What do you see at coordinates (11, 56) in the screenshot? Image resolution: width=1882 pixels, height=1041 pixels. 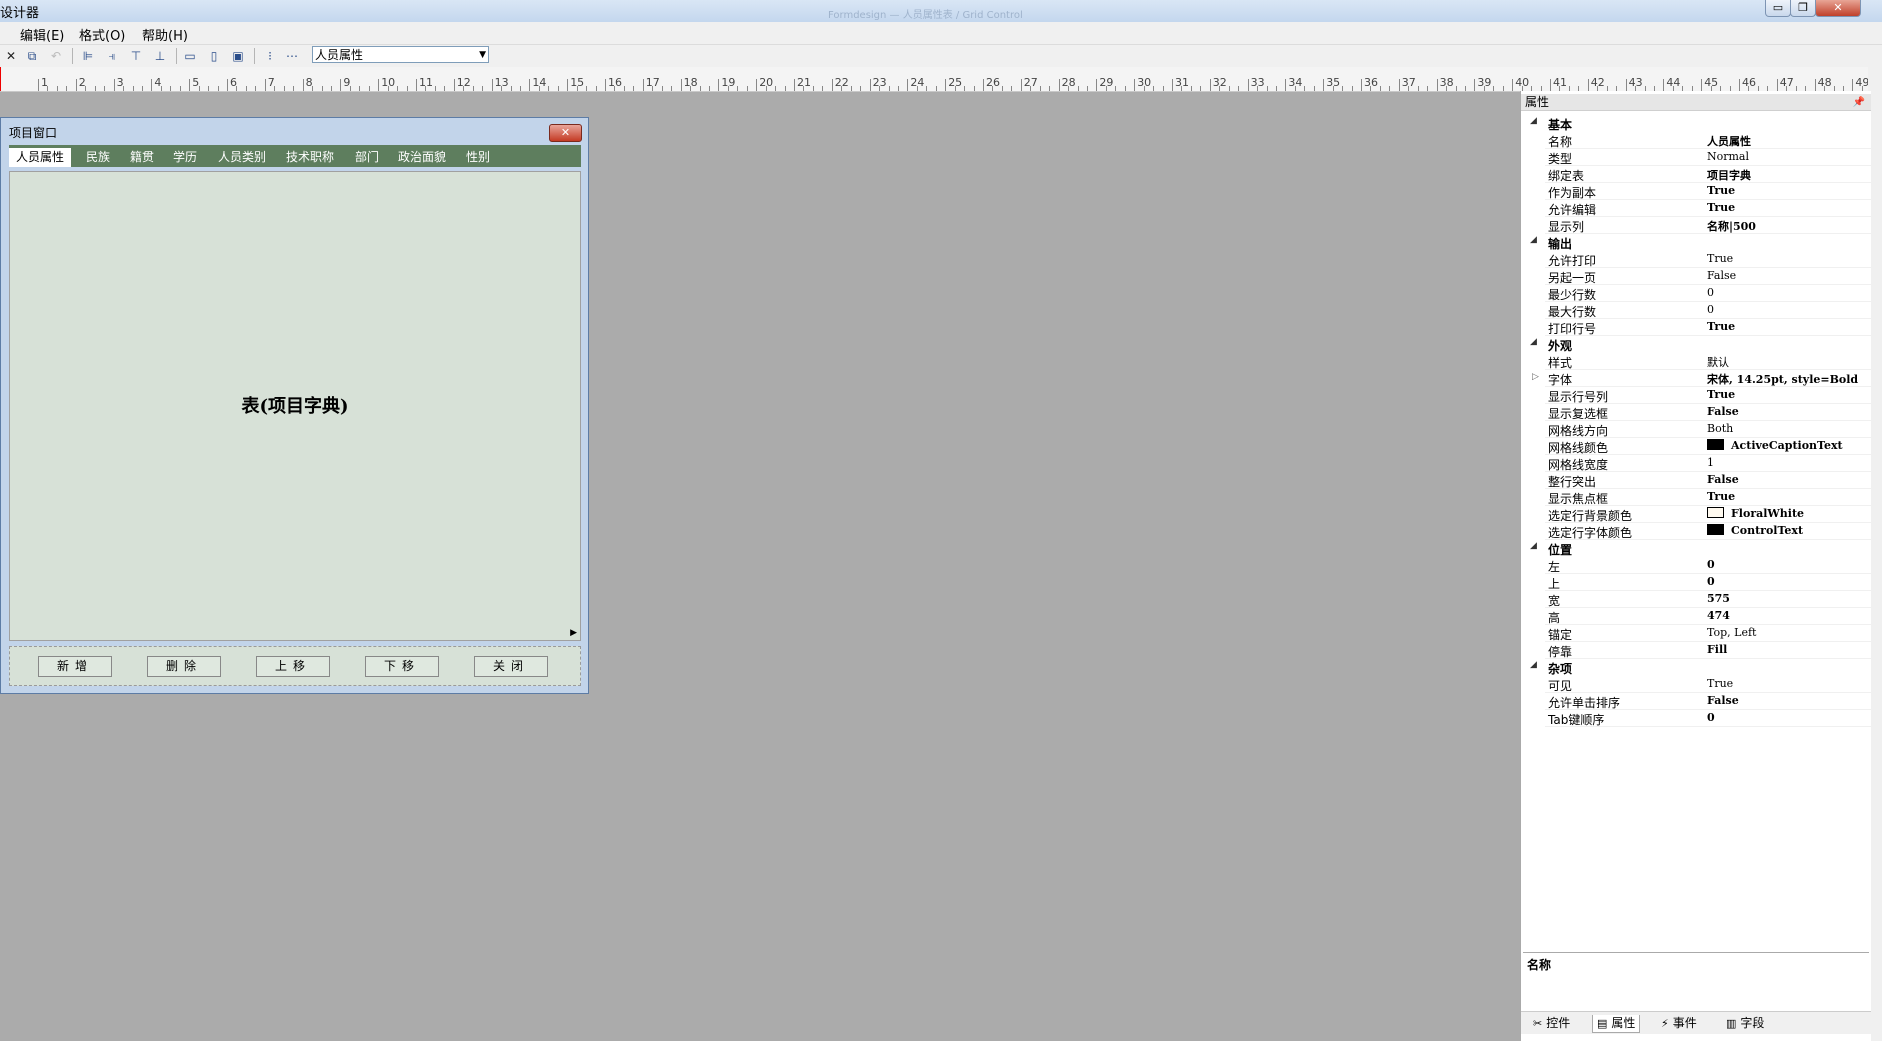 I see `delete-icon: ✕` at bounding box center [11, 56].